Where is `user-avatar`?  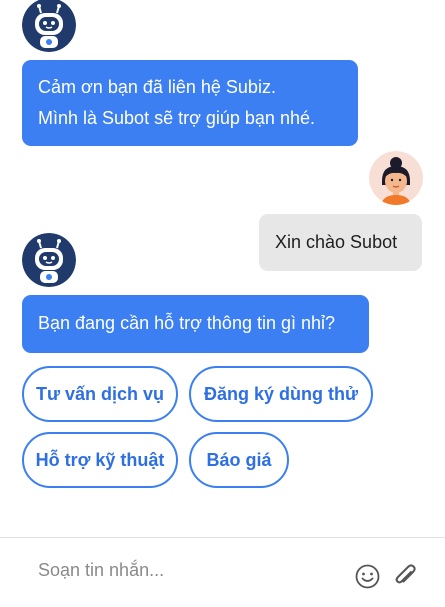
user-avatar is located at coordinates (396, 178).